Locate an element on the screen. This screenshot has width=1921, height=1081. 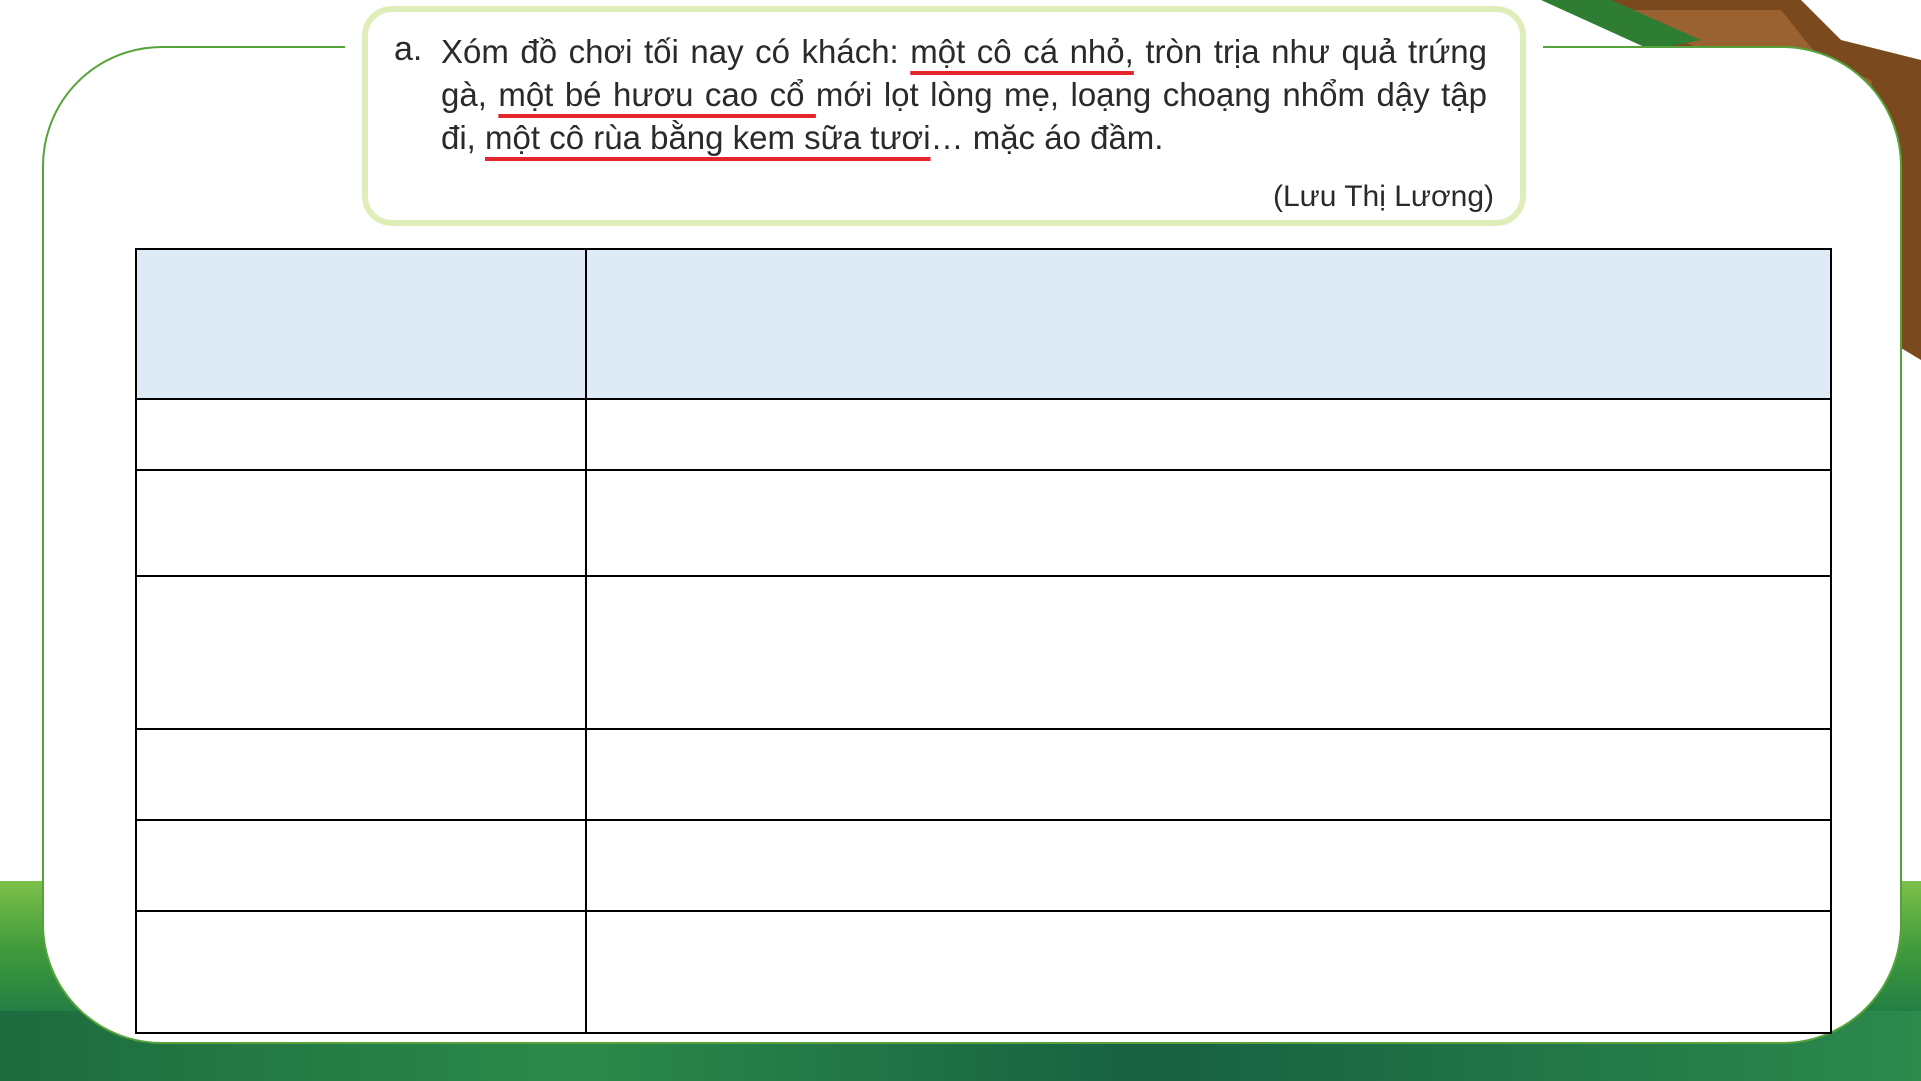
underlined-phrase: một cô cá nhỏ, is located at coordinates (1022, 51).